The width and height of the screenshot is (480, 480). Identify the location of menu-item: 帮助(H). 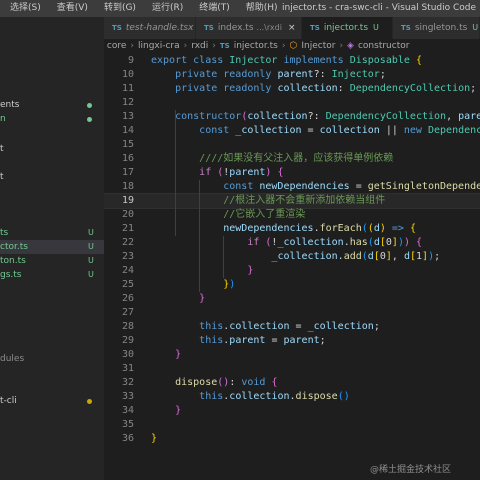
(260, 8).